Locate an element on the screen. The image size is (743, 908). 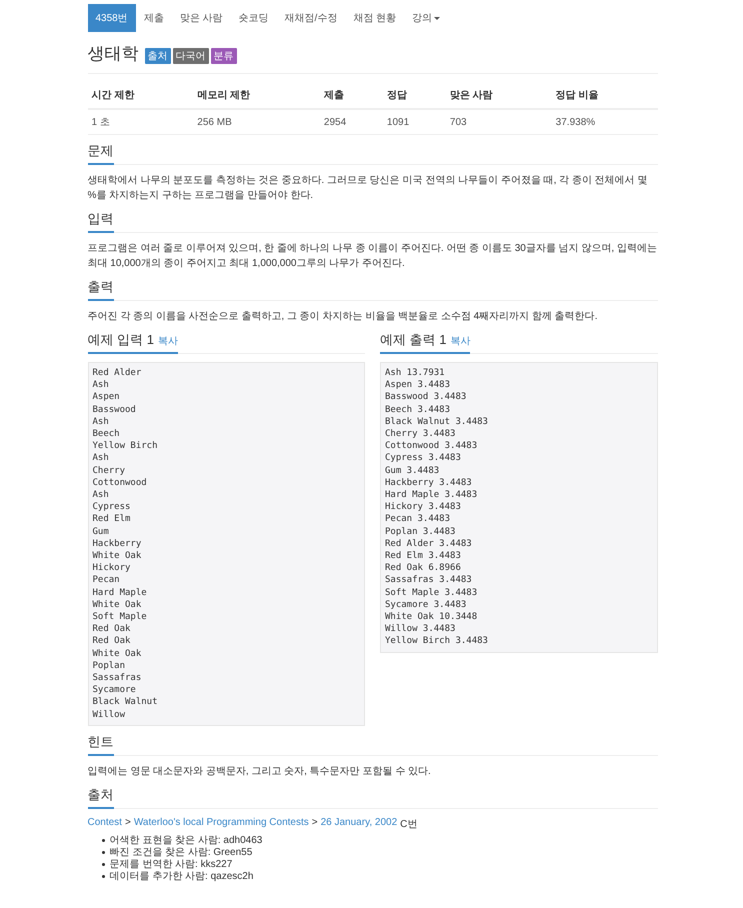
breadcrumb-text: C번 is located at coordinates (409, 824).